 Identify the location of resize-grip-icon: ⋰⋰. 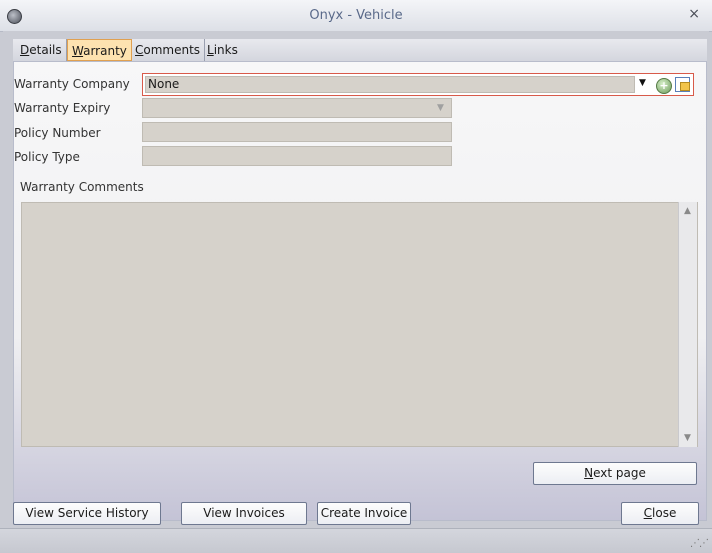
(699, 543).